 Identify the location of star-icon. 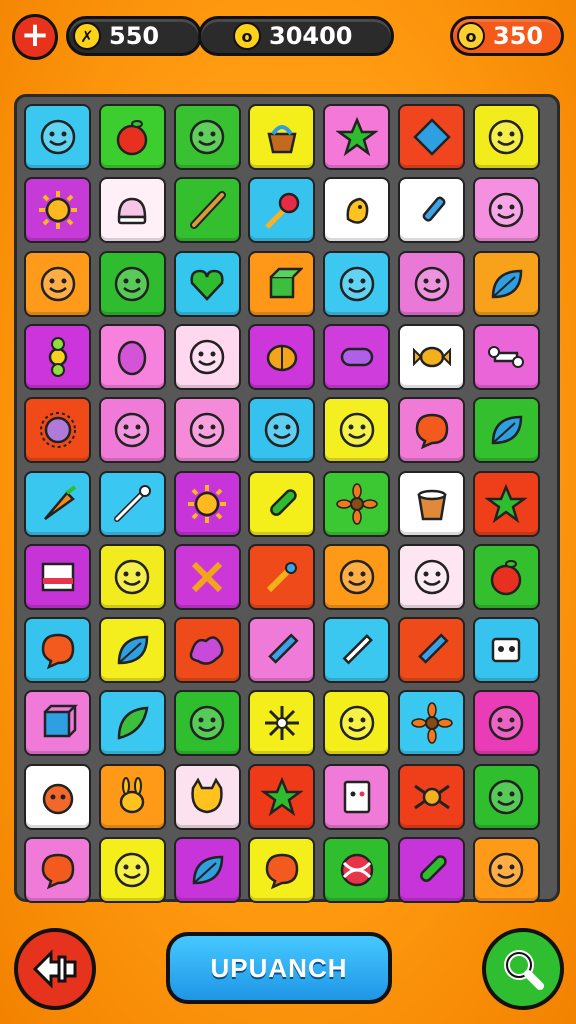
(356, 136).